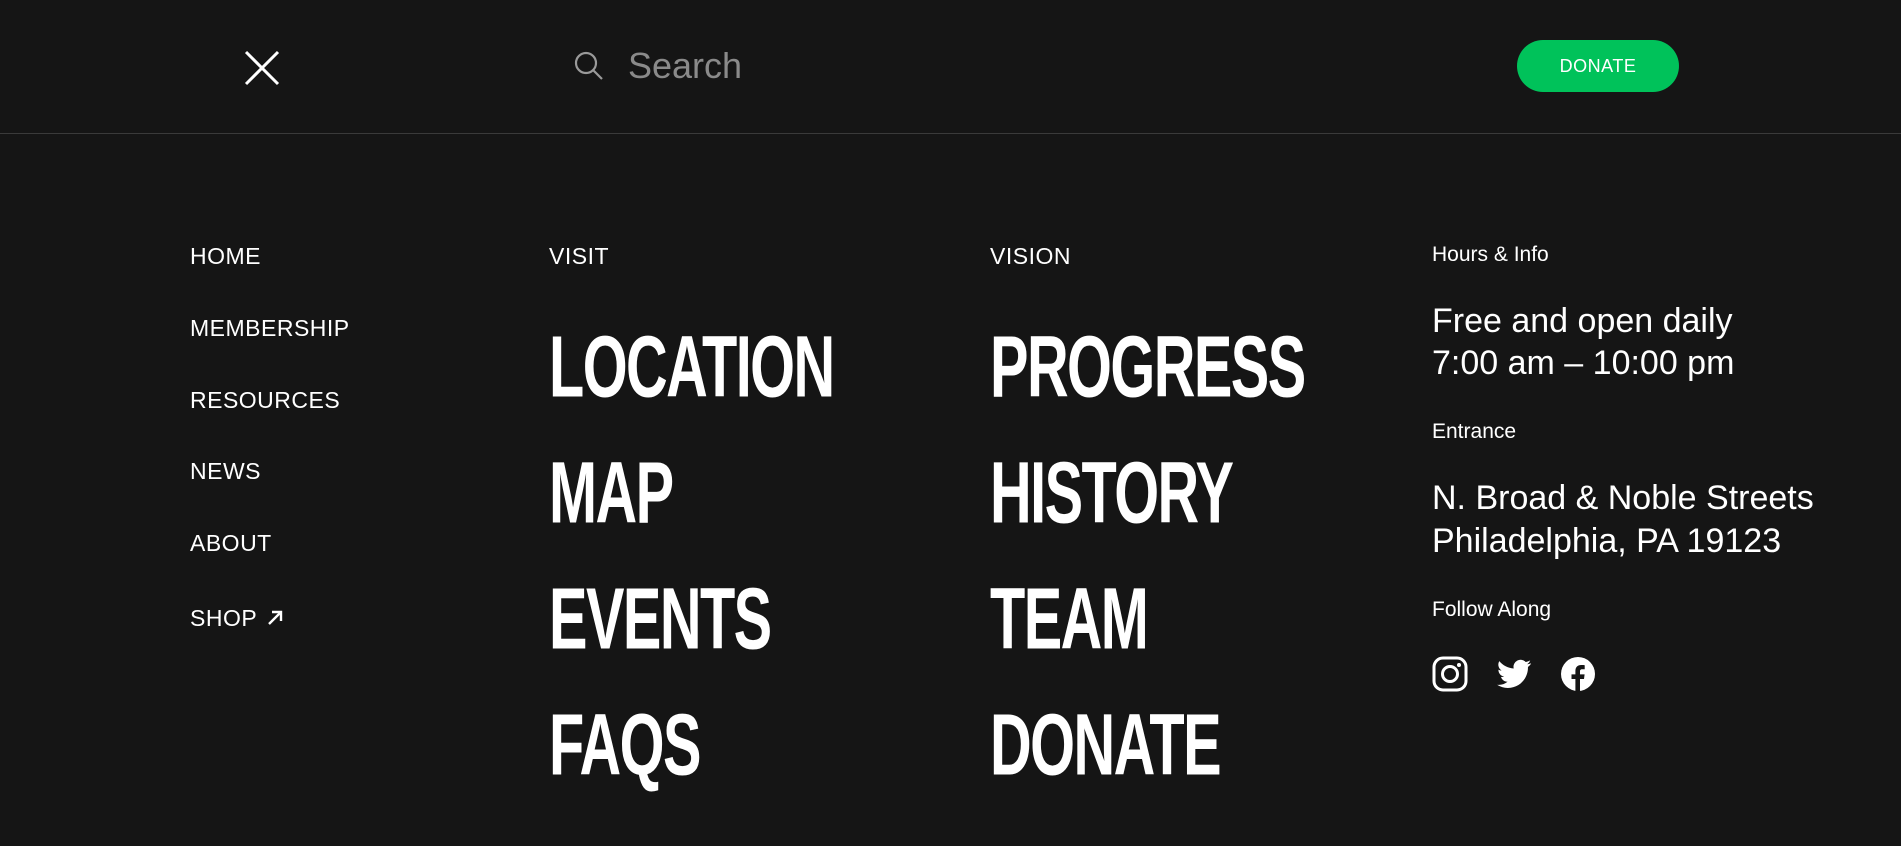 The width and height of the screenshot is (1901, 846). I want to click on vision-link-history: HISTORY, so click(1112, 493).